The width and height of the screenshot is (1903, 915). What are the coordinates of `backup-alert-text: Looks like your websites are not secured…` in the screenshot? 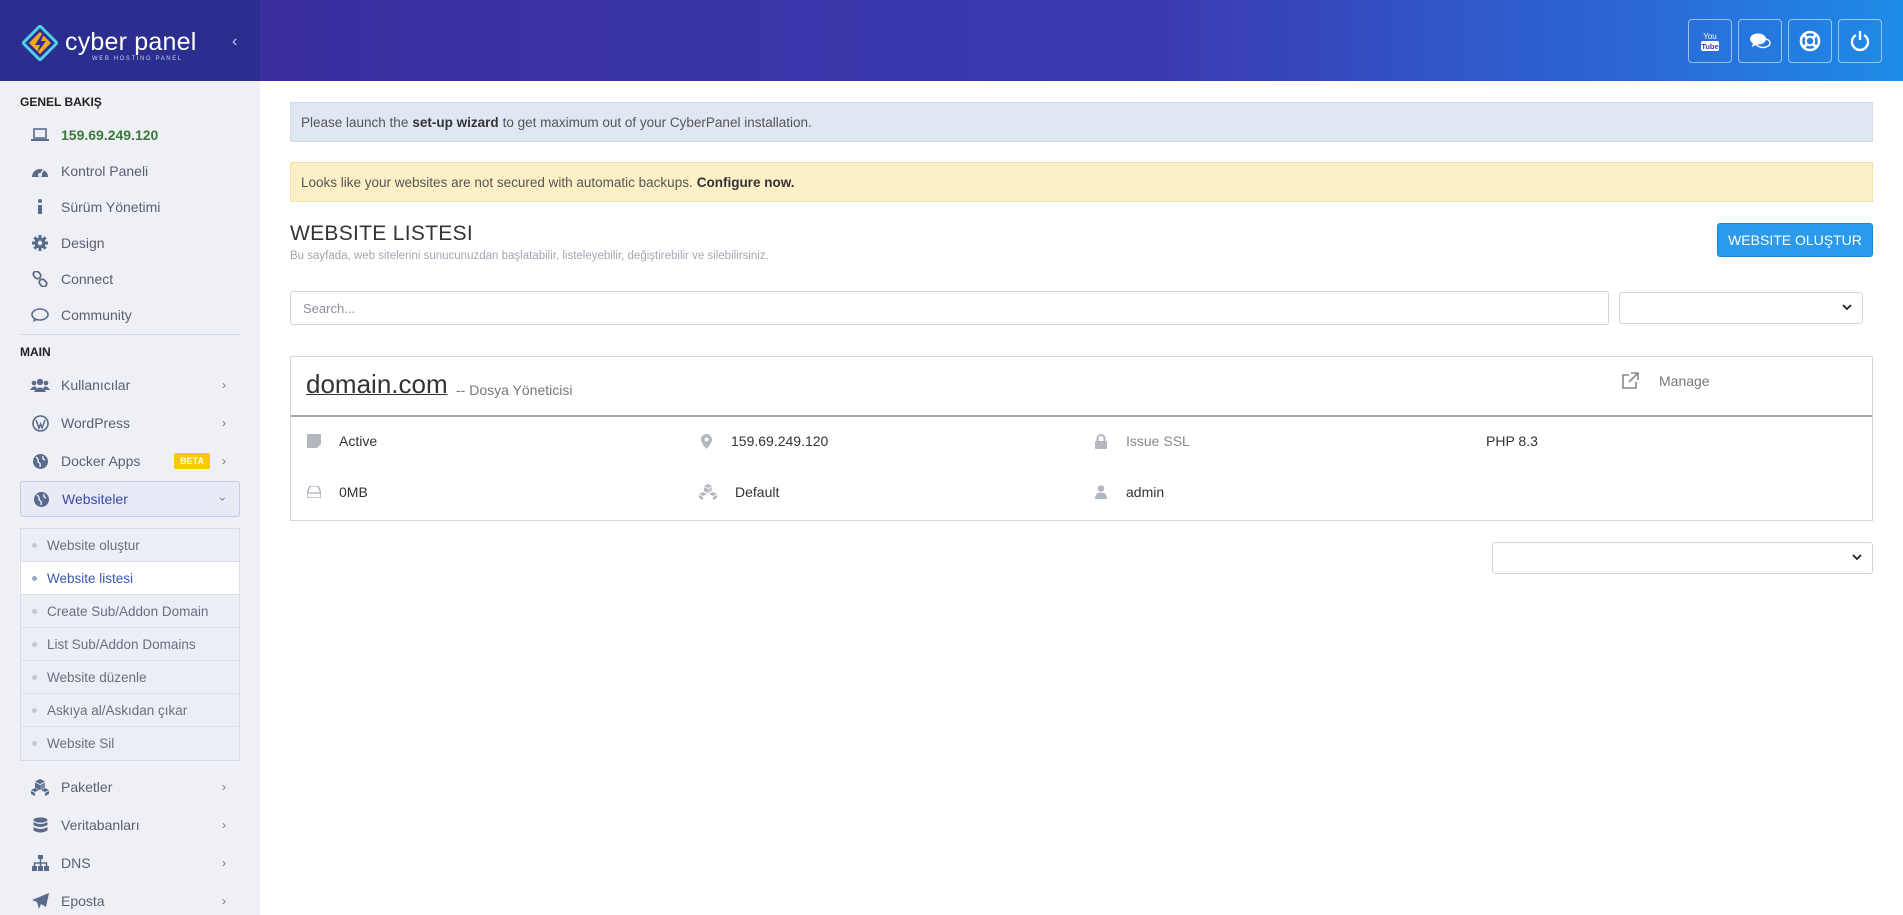 It's located at (497, 182).